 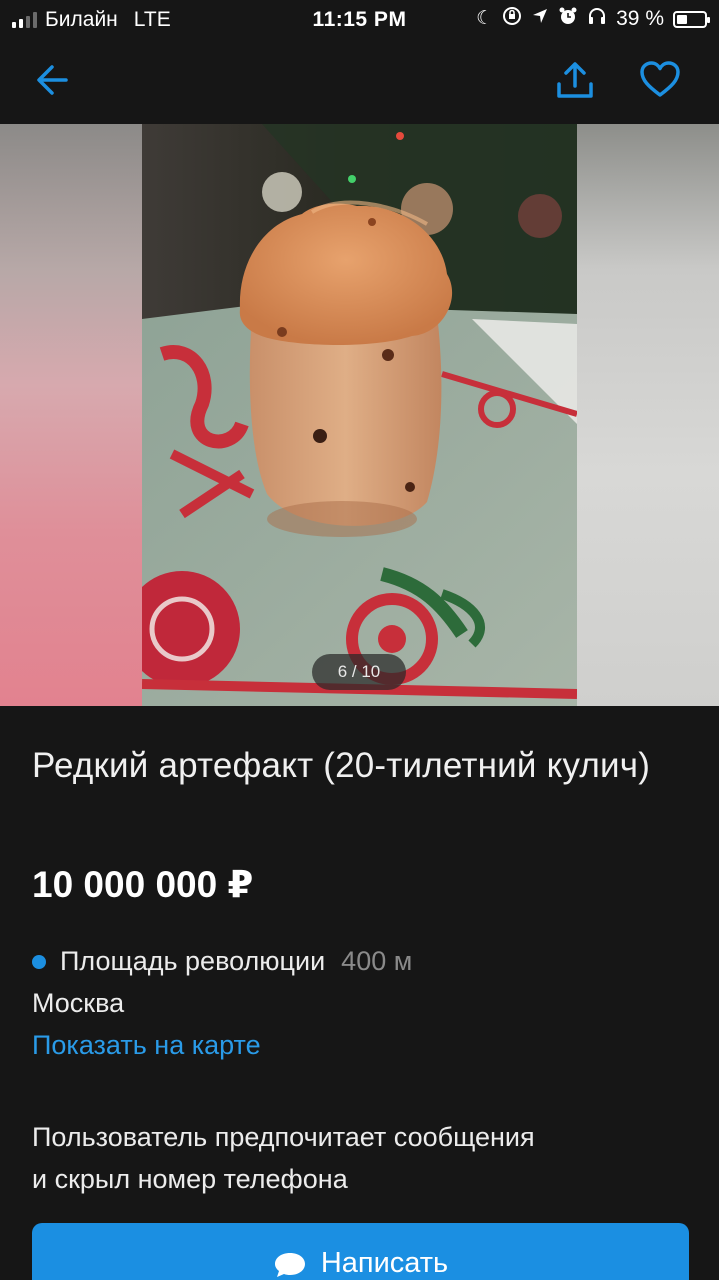 I want to click on write-button-label: Написать, so click(x=384, y=1263).